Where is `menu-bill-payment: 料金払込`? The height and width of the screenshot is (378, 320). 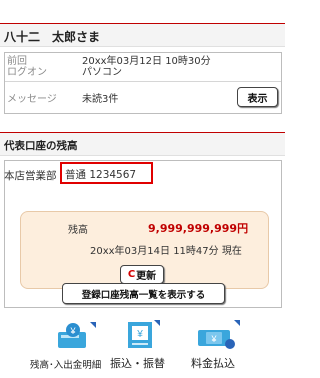 menu-bill-payment: 料金払込 is located at coordinates (213, 363).